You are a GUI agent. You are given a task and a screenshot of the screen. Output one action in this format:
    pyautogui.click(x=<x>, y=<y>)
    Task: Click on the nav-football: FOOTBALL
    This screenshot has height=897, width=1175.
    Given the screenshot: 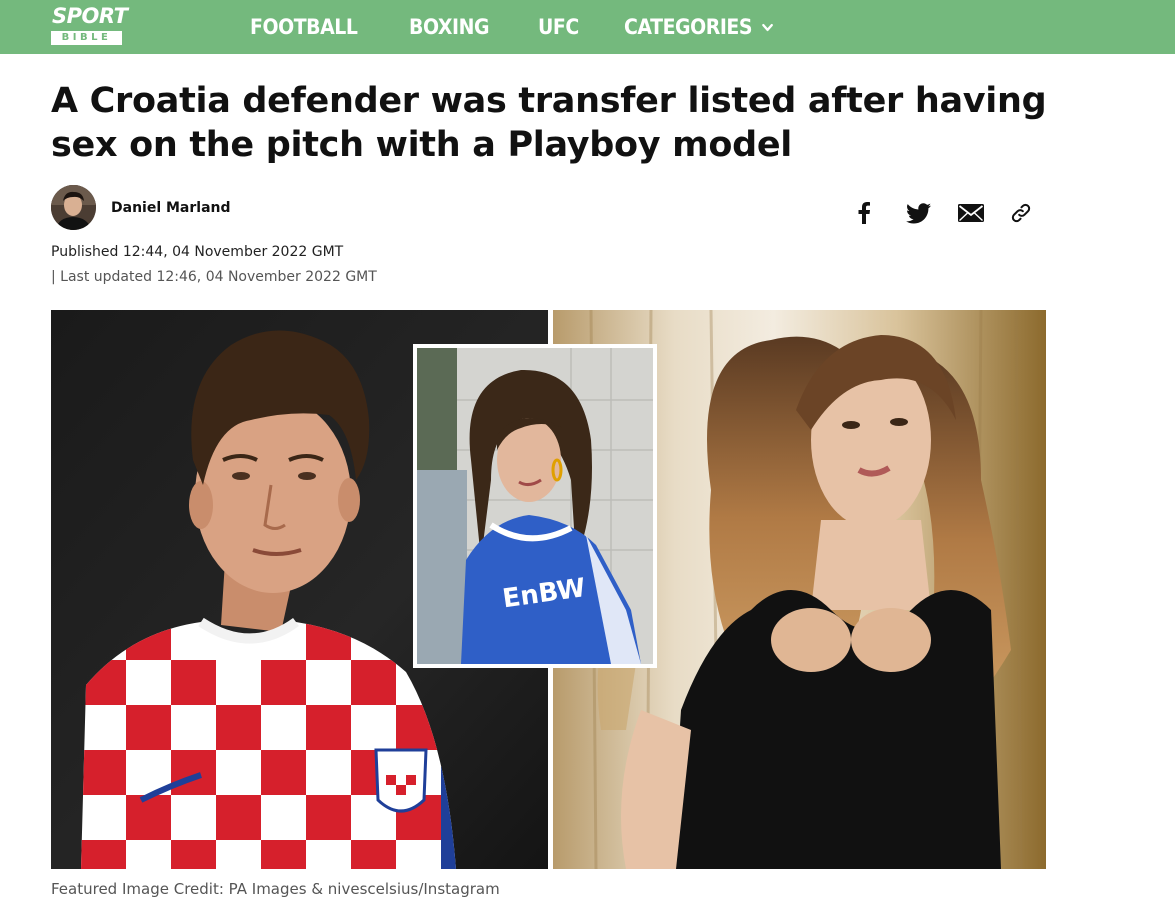 What is the action you would take?
    pyautogui.click(x=304, y=27)
    